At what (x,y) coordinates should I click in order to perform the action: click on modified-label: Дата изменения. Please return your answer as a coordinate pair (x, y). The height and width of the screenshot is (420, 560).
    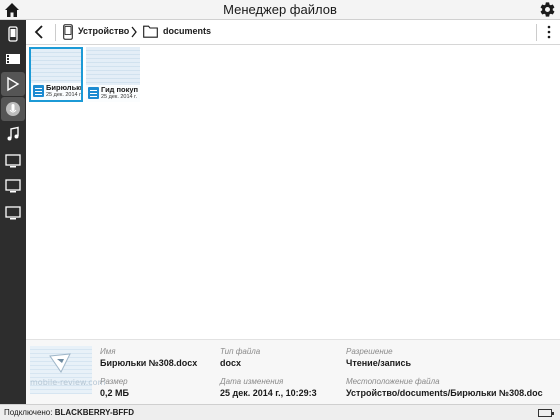
    Looking at the image, I should click on (252, 381).